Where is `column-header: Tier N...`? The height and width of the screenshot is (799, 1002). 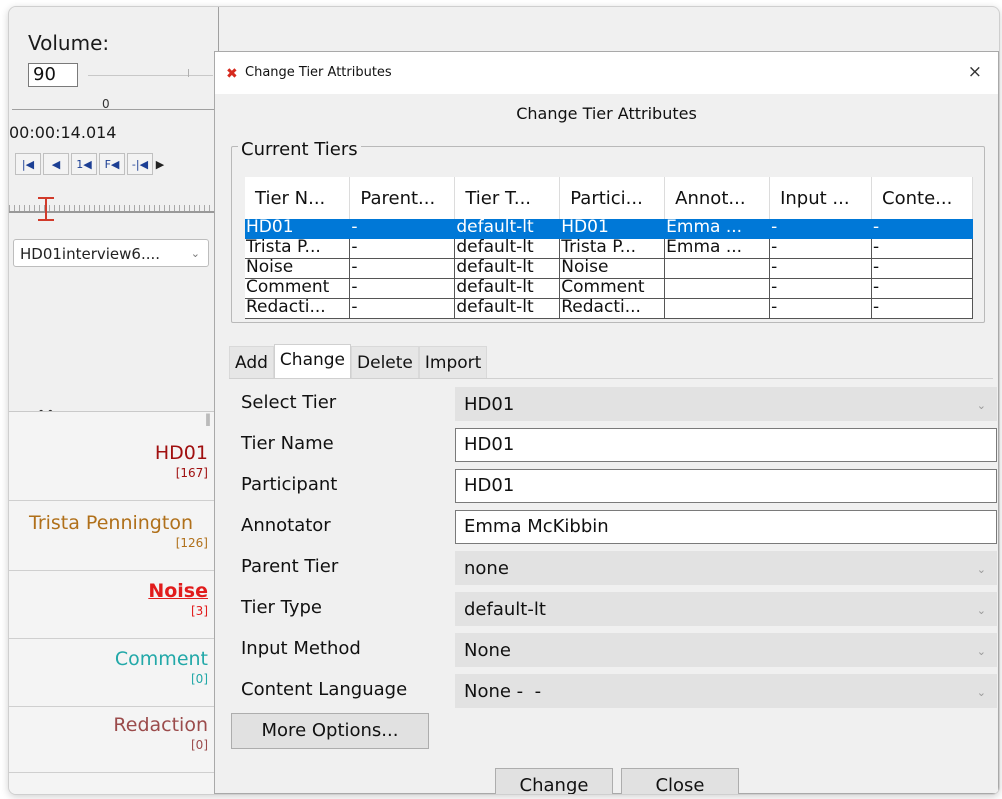 column-header: Tier N... is located at coordinates (298, 198).